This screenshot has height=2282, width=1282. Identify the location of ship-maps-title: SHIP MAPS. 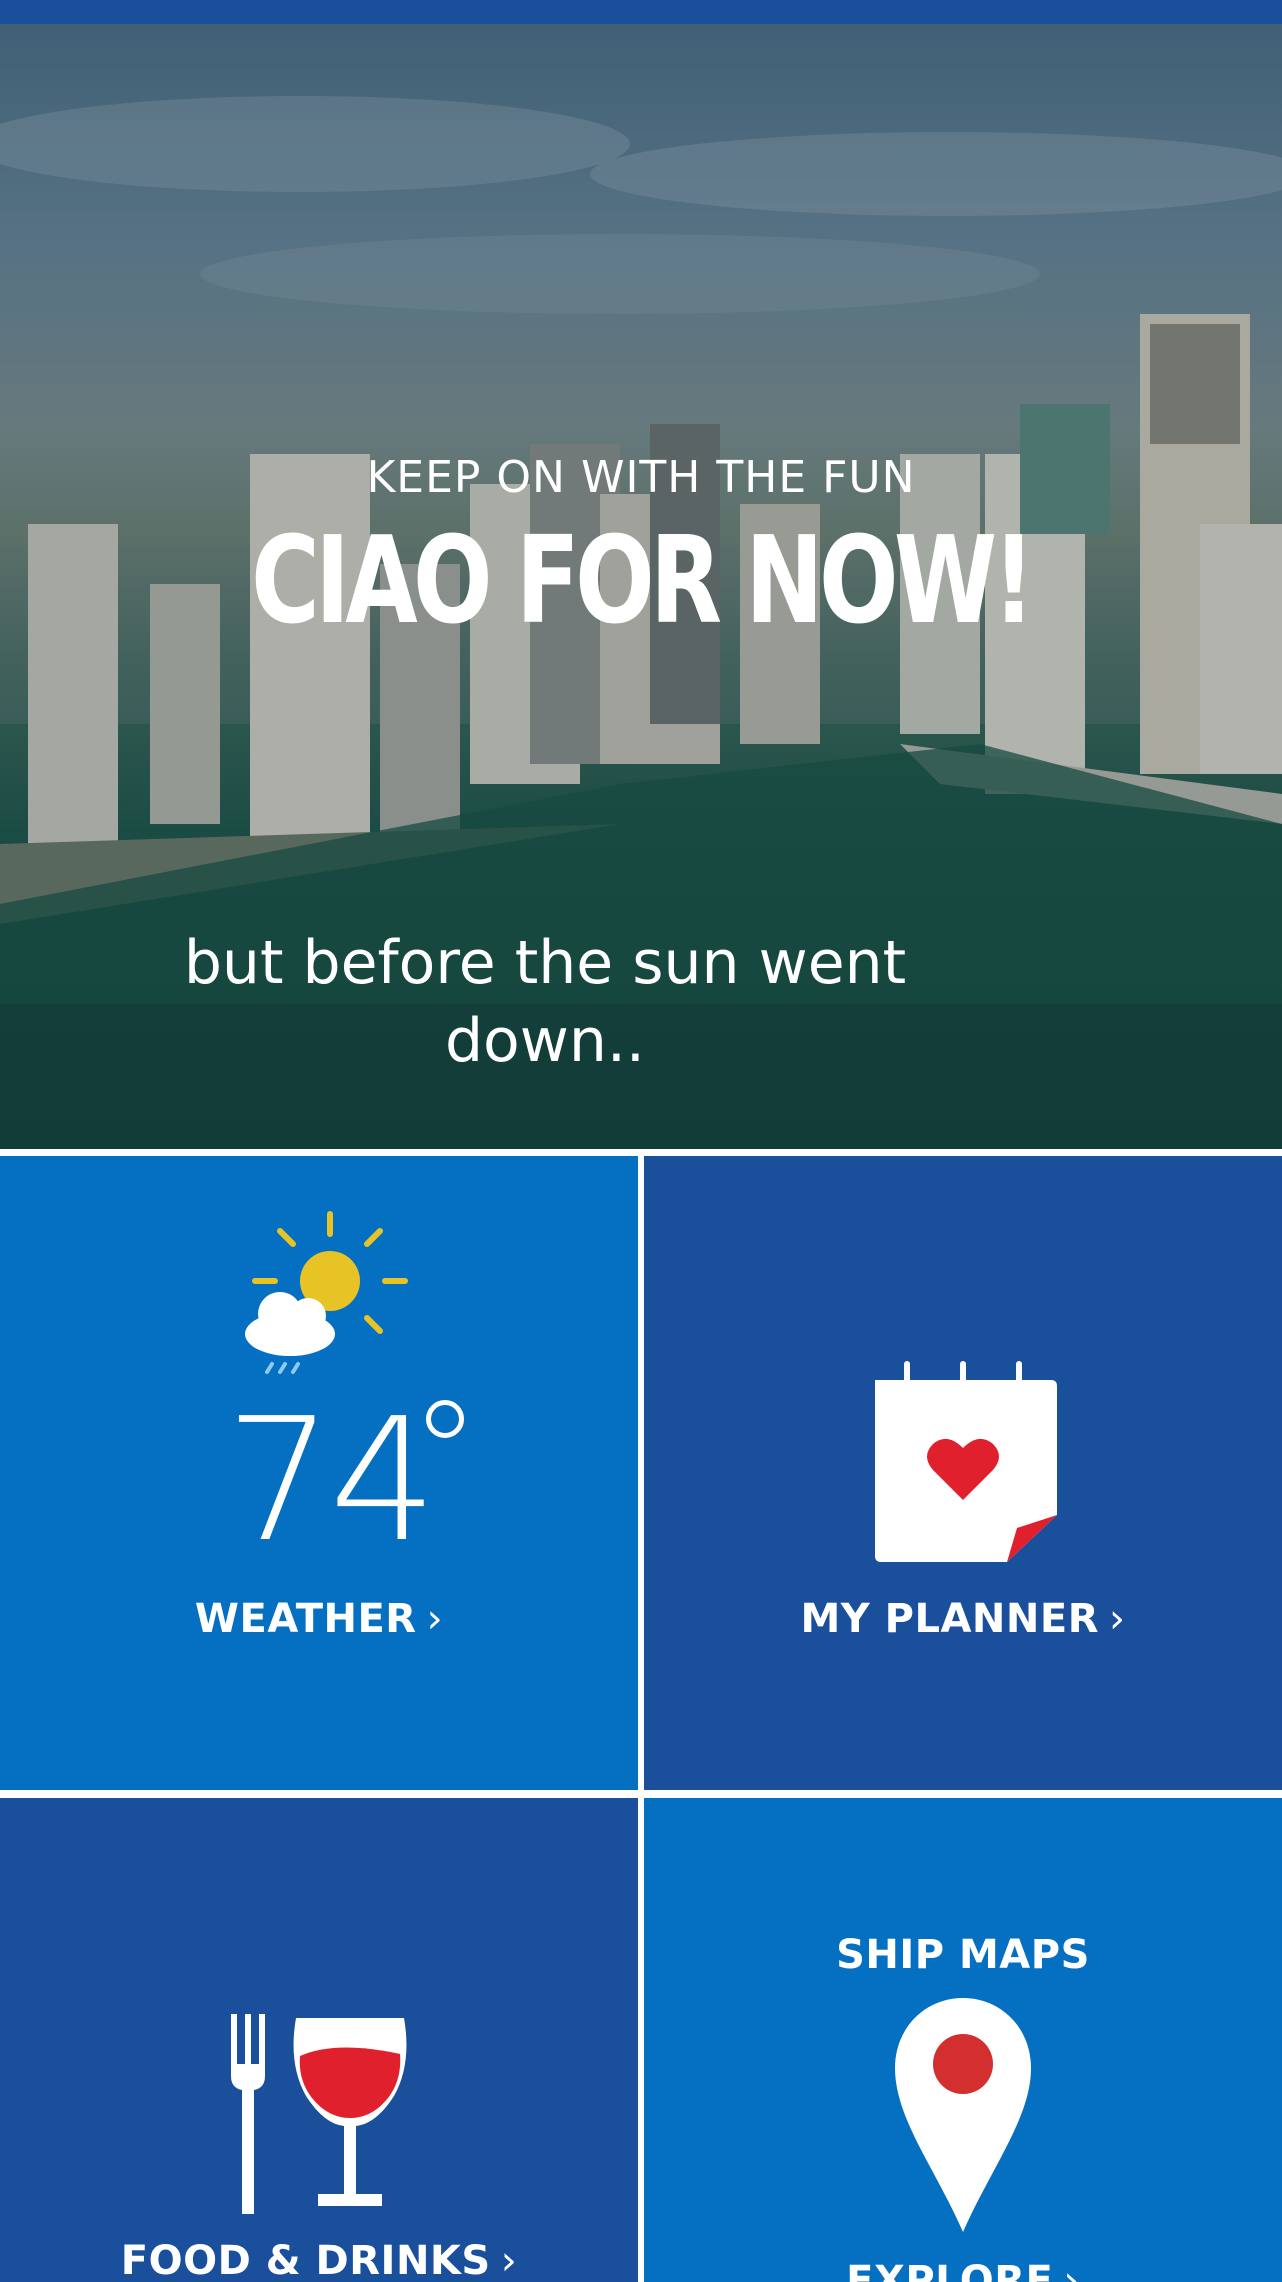
(963, 1955).